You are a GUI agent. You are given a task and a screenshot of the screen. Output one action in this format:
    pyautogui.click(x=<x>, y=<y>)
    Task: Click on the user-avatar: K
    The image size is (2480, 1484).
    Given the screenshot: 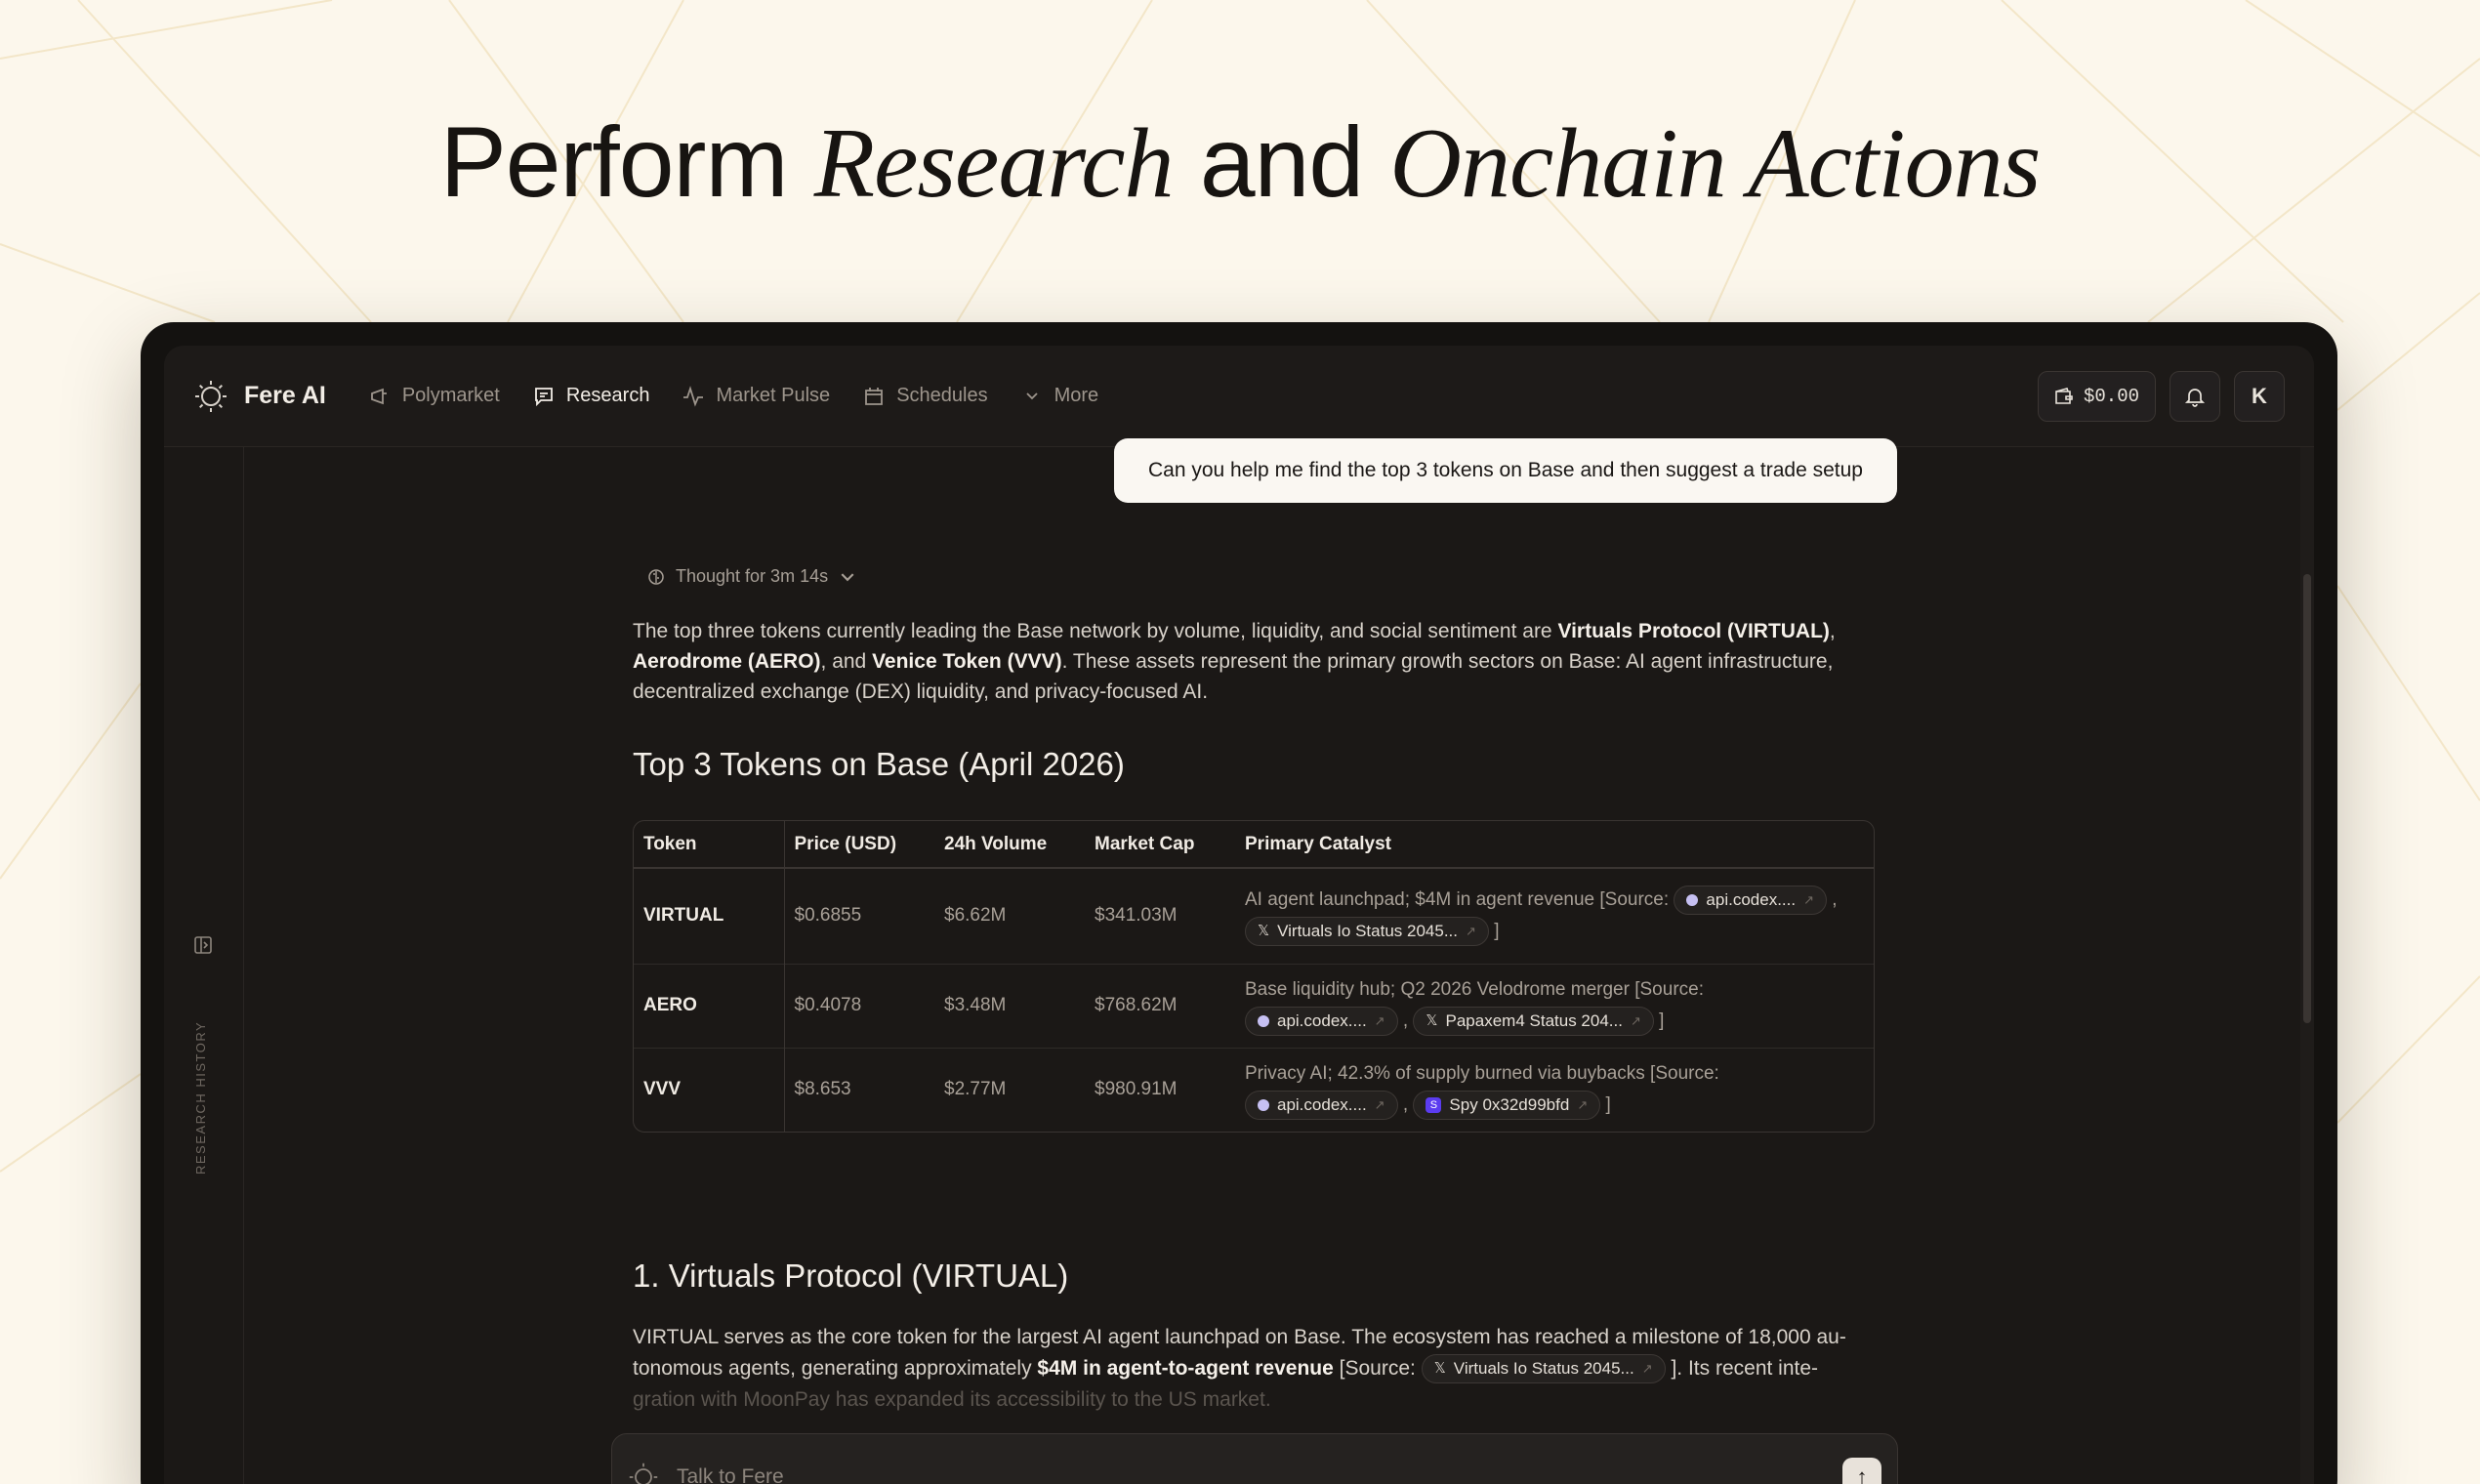 What is the action you would take?
    pyautogui.click(x=2259, y=396)
    